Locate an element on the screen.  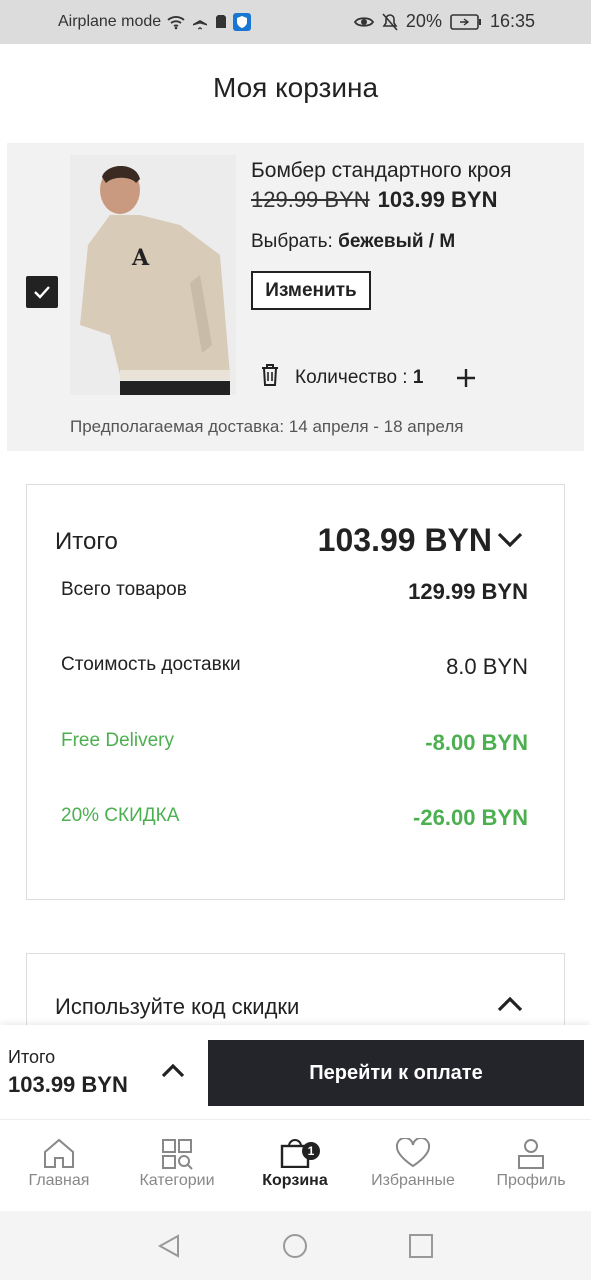
row-value: 8.0 BYN is located at coordinates (487, 666).